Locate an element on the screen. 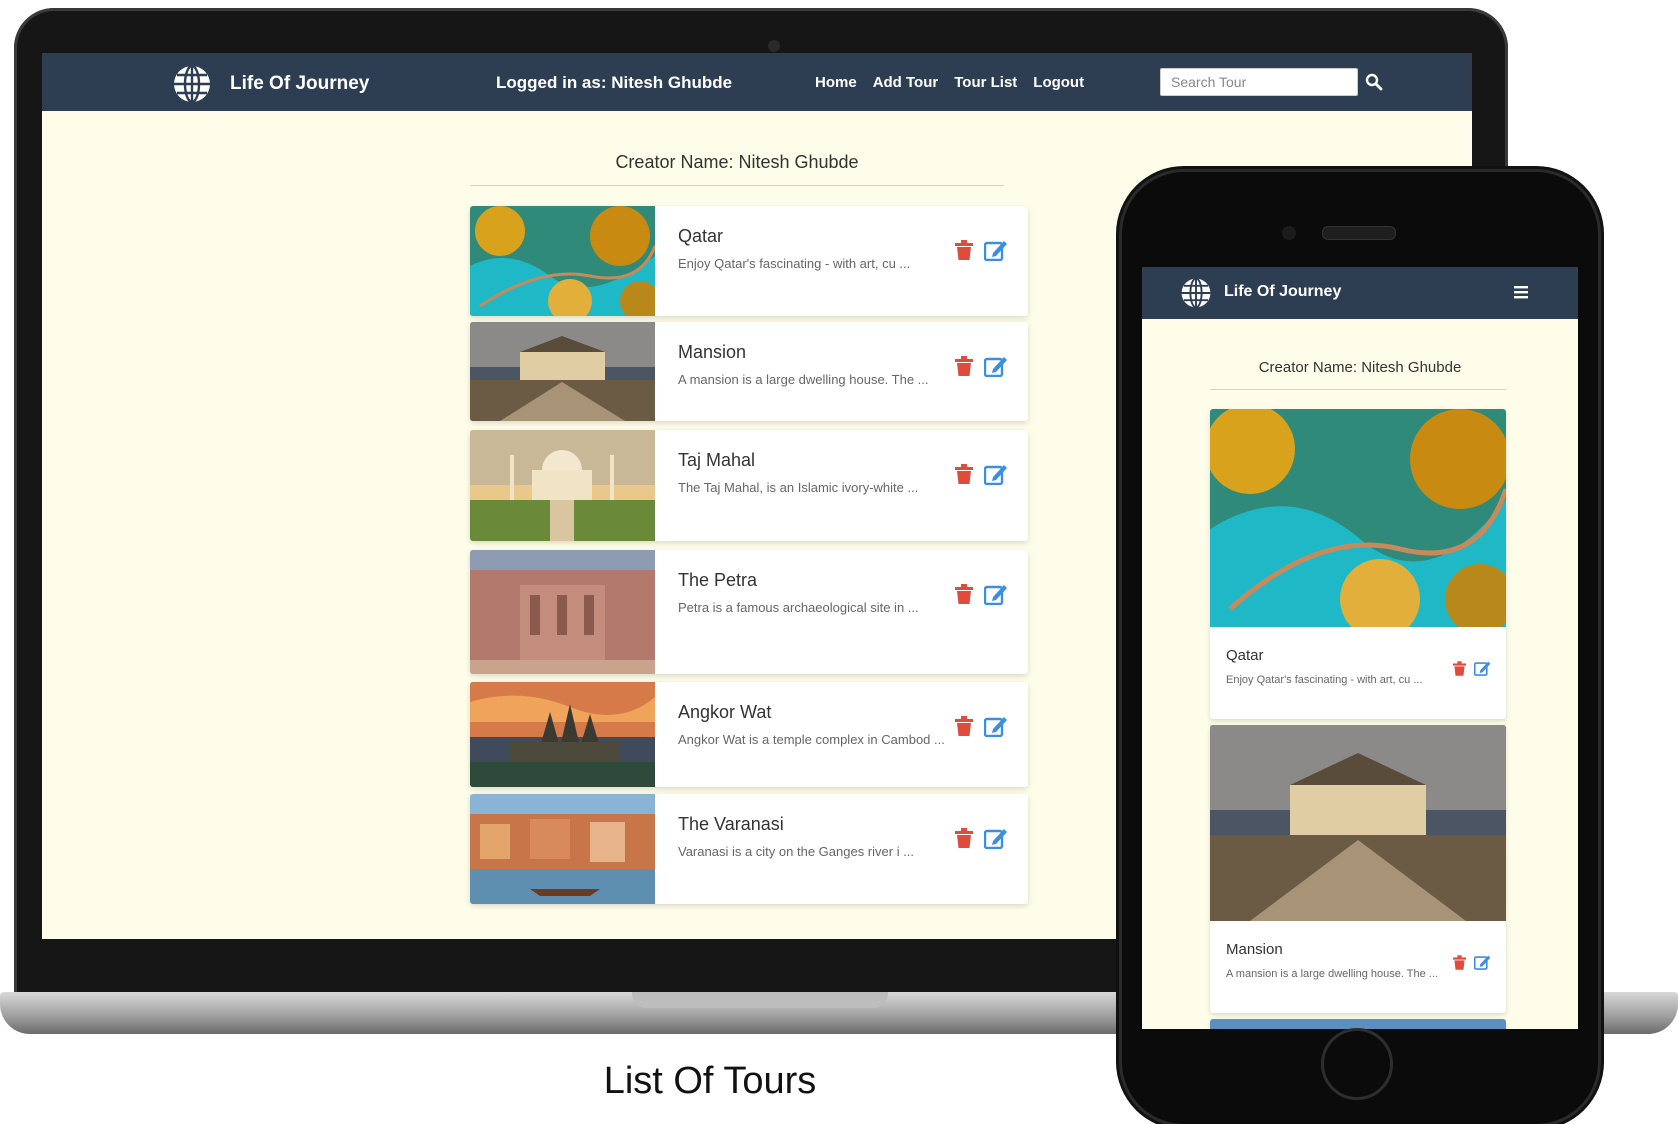 Image resolution: width=1678 pixels, height=1124 pixels. tour-title: Angkor Wat is located at coordinates (725, 712).